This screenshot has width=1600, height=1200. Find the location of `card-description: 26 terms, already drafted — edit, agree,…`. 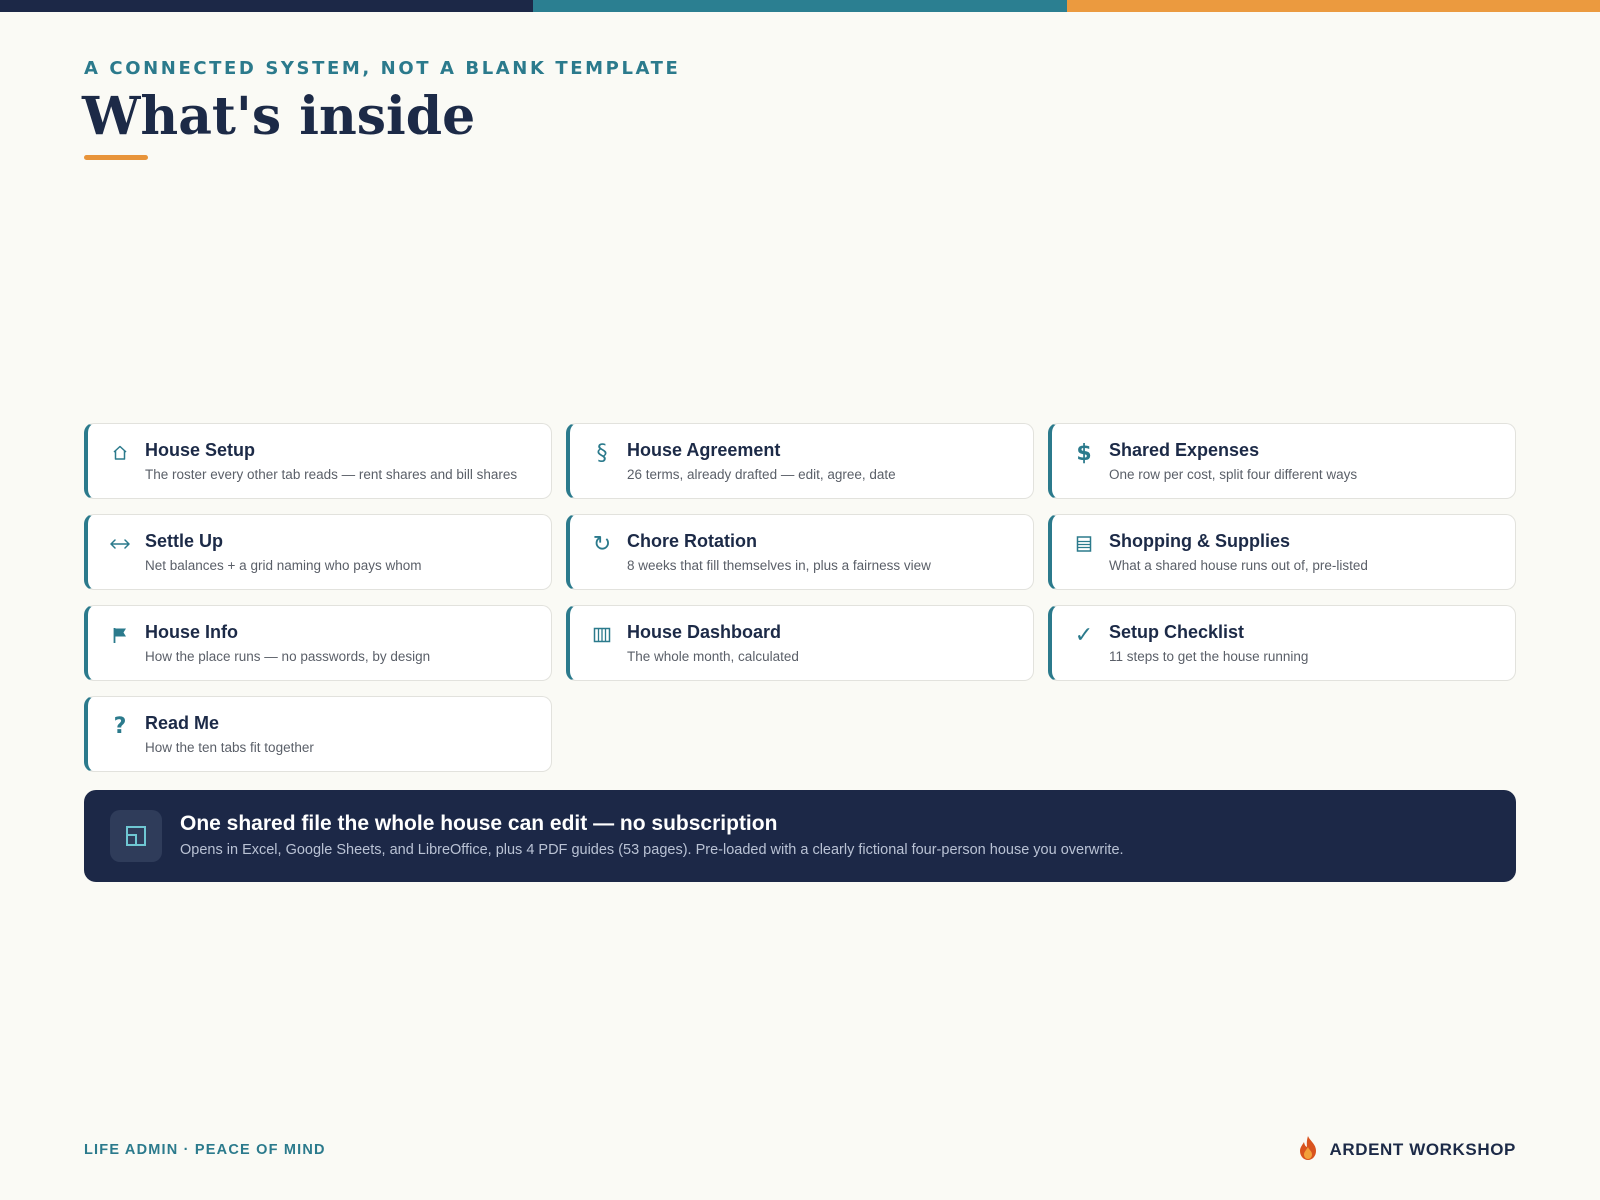

card-description: 26 terms, already drafted — edit, agree,… is located at coordinates (761, 474).